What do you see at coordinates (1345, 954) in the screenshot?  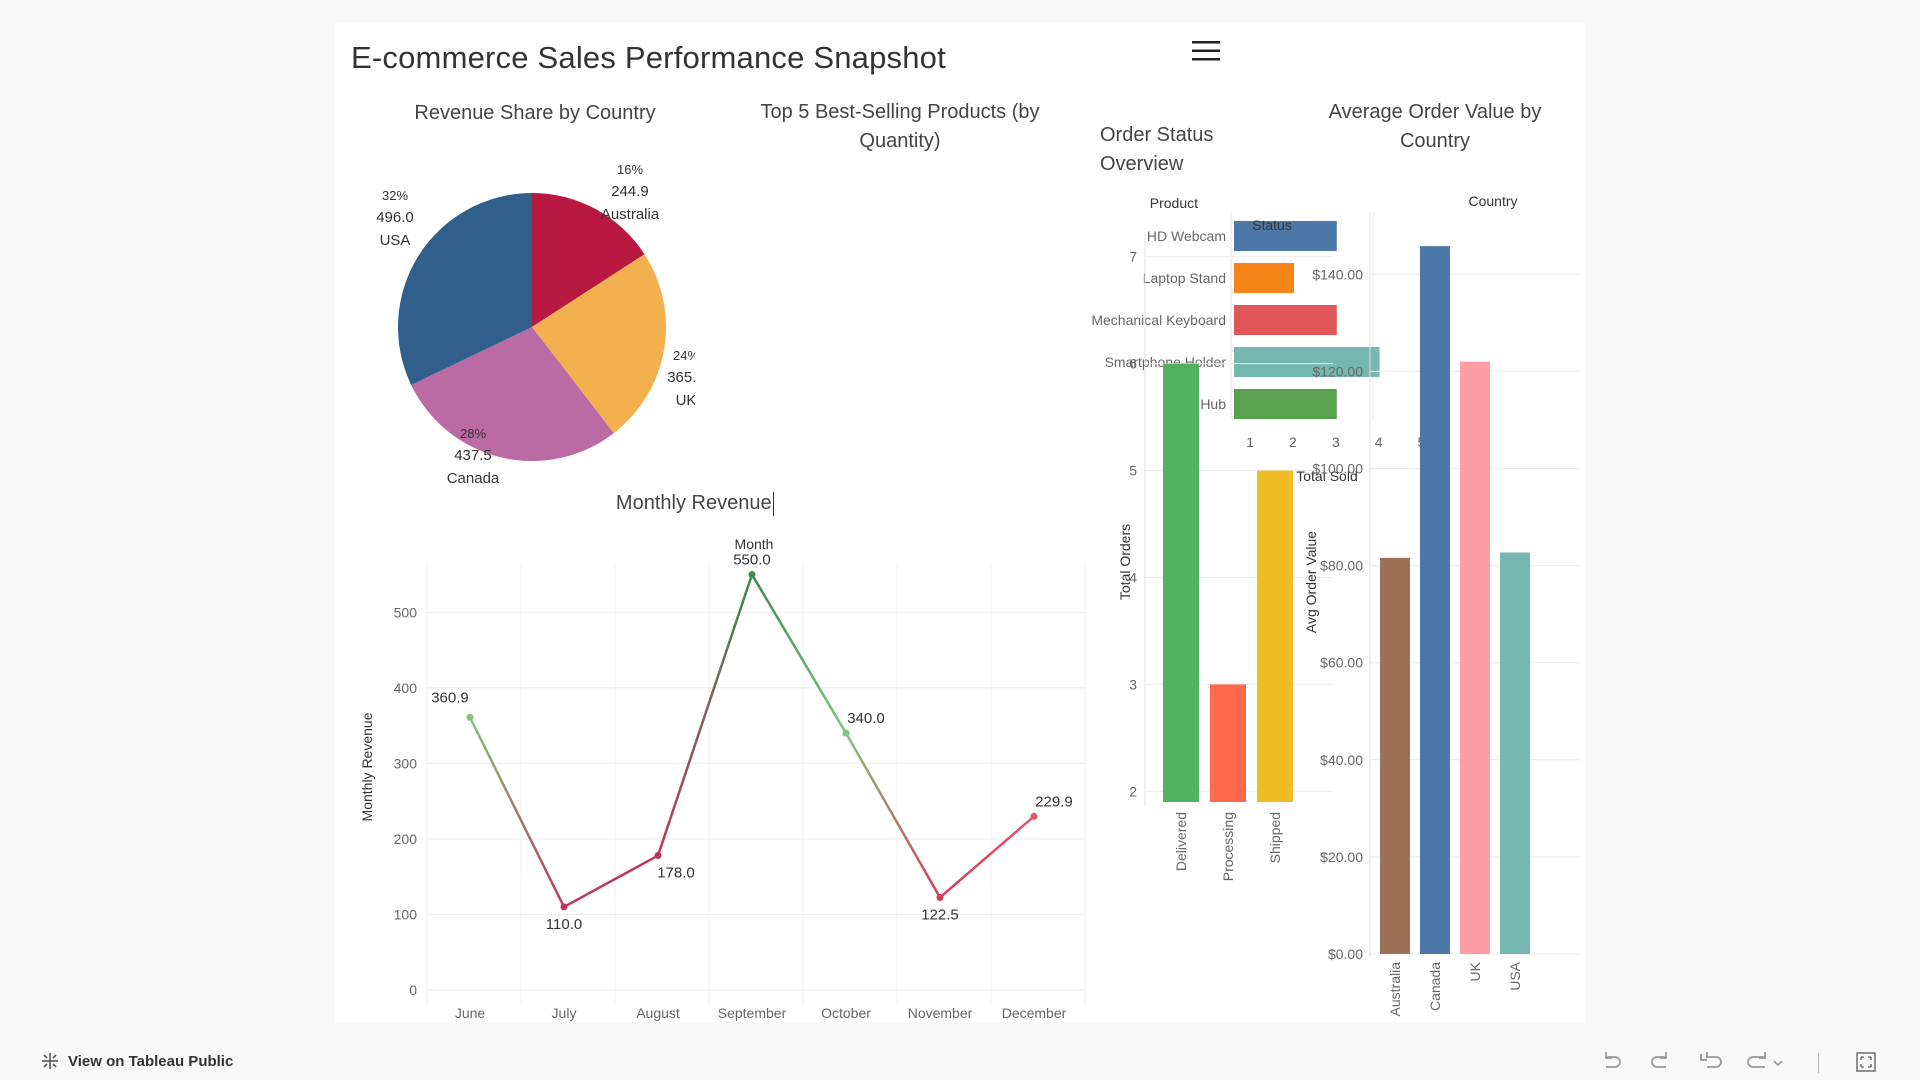 I see `aov-y-tick-label: $0.00` at bounding box center [1345, 954].